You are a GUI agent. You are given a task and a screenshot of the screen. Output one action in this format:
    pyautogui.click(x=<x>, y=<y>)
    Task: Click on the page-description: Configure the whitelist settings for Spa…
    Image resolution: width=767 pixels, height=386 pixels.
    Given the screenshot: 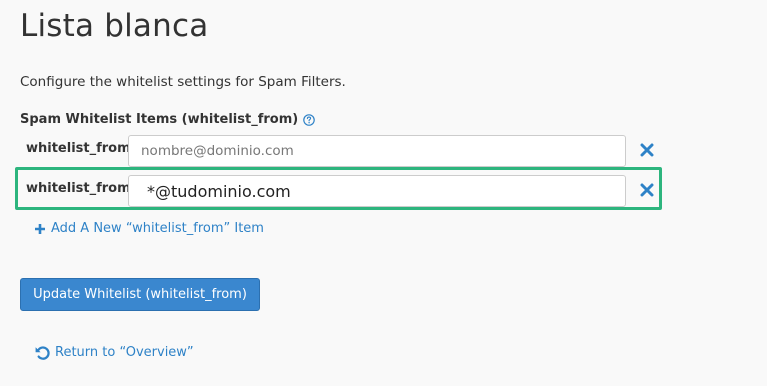 What is the action you would take?
    pyautogui.click(x=183, y=82)
    